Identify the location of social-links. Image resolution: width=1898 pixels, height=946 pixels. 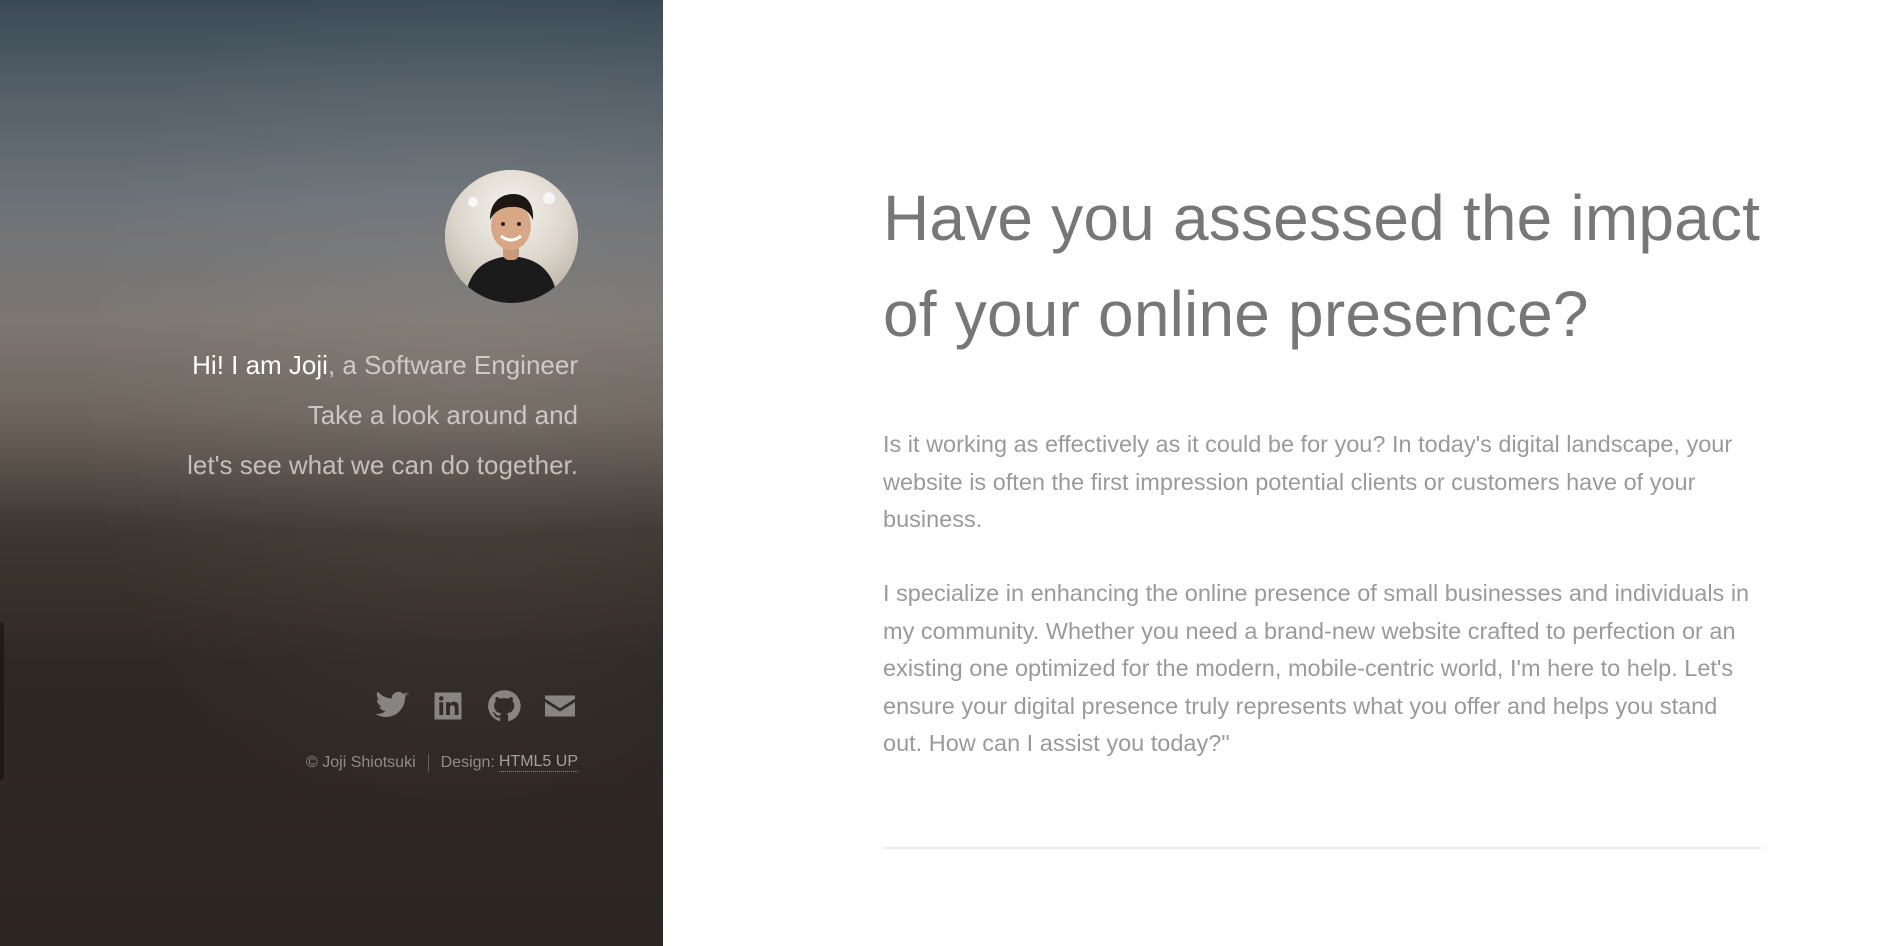
(476, 706).